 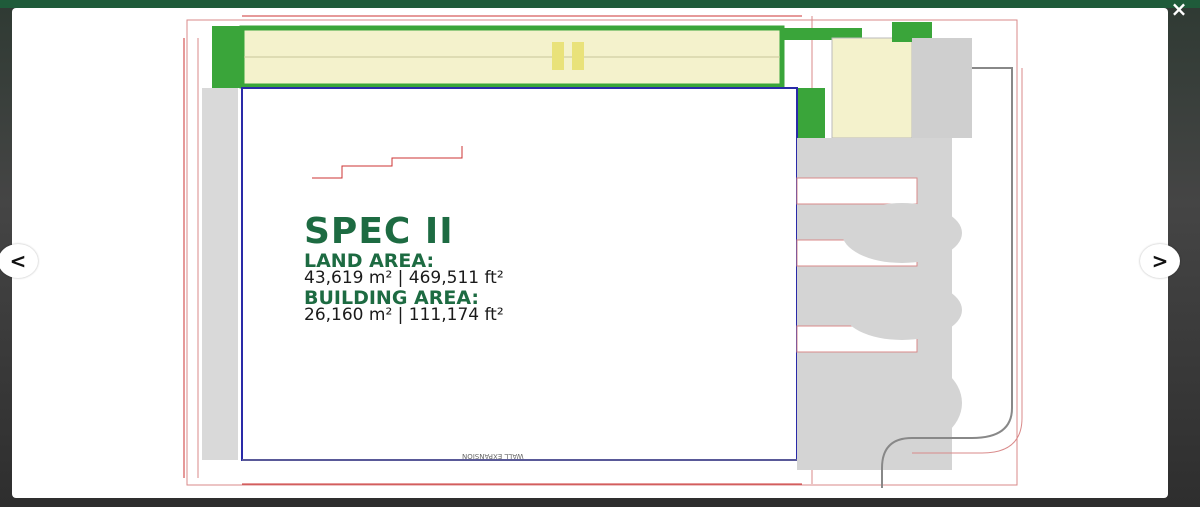 I want to click on wall-expansion-note: WALL EXPANSION, so click(x=493, y=456).